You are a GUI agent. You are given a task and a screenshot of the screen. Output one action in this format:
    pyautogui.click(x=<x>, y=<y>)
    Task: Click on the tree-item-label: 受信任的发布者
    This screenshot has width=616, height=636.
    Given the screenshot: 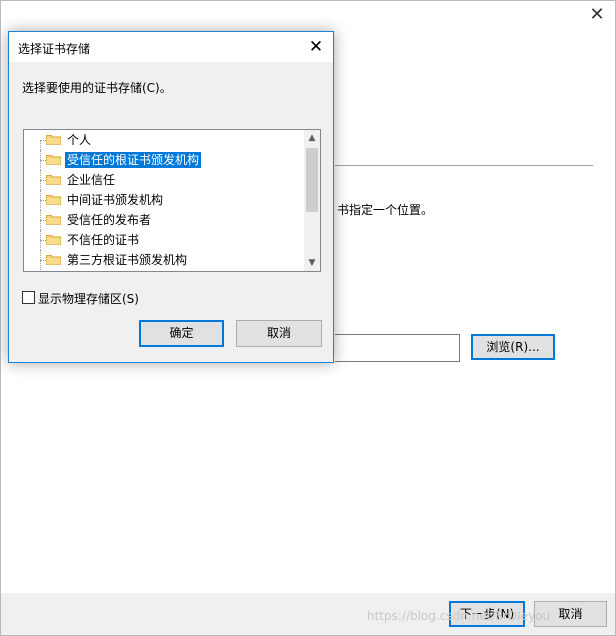 What is the action you would take?
    pyautogui.click(x=109, y=220)
    